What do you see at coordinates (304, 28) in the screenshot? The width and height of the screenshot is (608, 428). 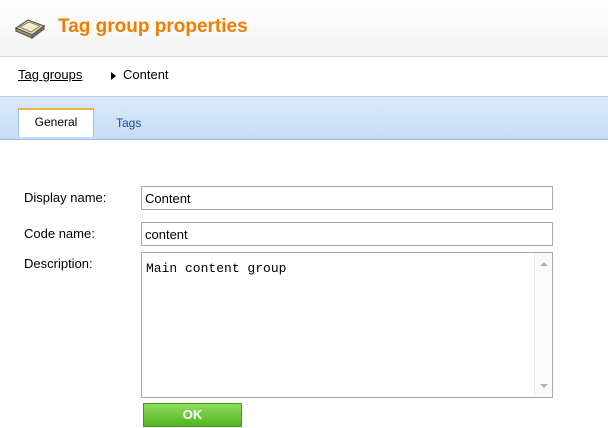 I see `page-header: Tag group properties` at bounding box center [304, 28].